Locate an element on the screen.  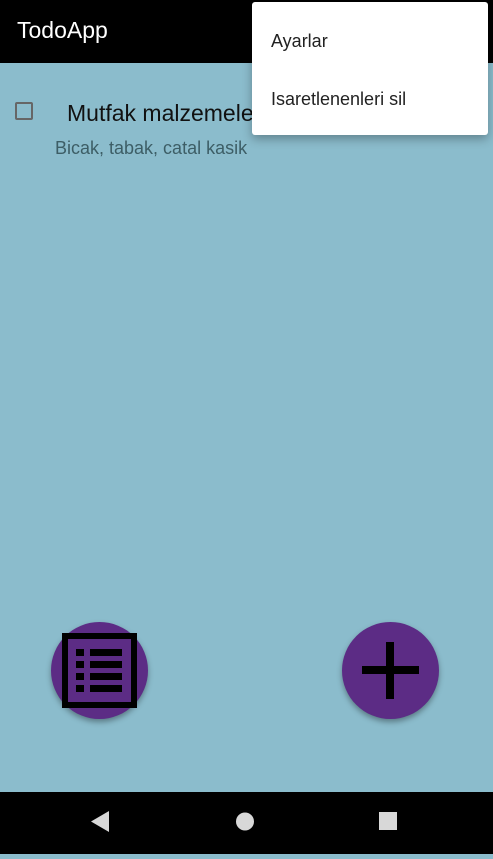
overflow-menu: Ayarlar Isaretlenenleri sil is located at coordinates (370, 68).